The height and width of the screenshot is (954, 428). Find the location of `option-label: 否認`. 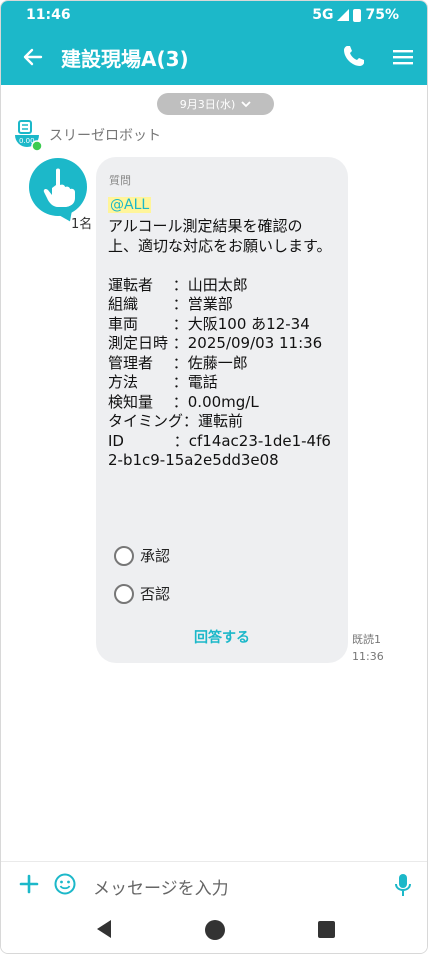

option-label: 否認 is located at coordinates (155, 594).